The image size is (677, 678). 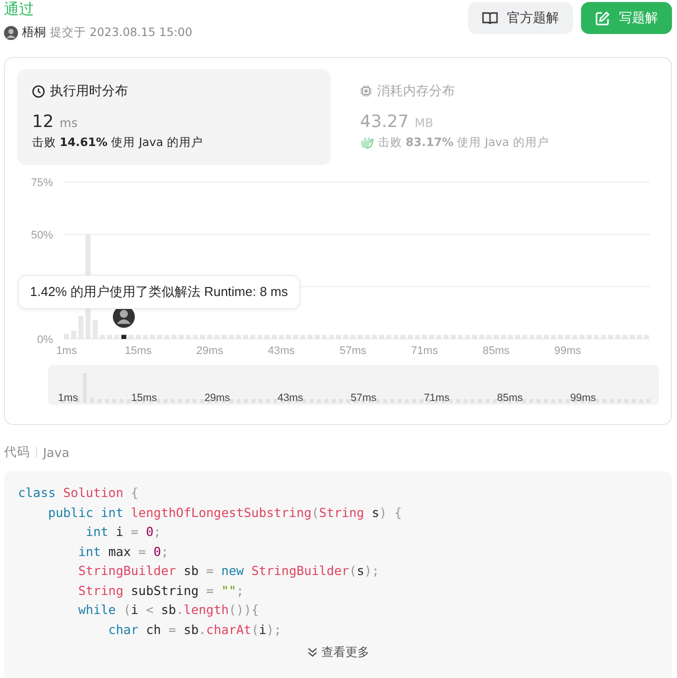 What do you see at coordinates (41, 183) in the screenshot?
I see `y-tick-label: 75%` at bounding box center [41, 183].